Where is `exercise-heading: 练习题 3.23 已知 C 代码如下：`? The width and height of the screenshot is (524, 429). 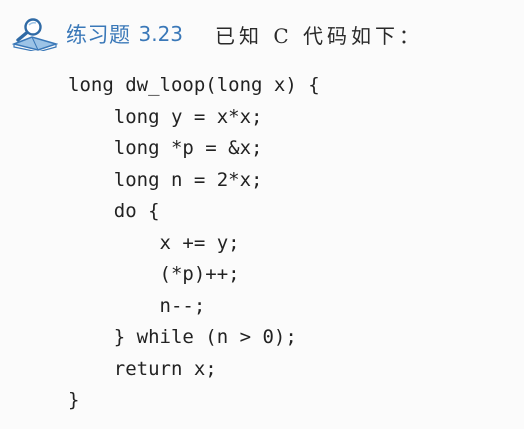 exercise-heading: 练习题 3.23 已知 C 代码如下： is located at coordinates (217, 34).